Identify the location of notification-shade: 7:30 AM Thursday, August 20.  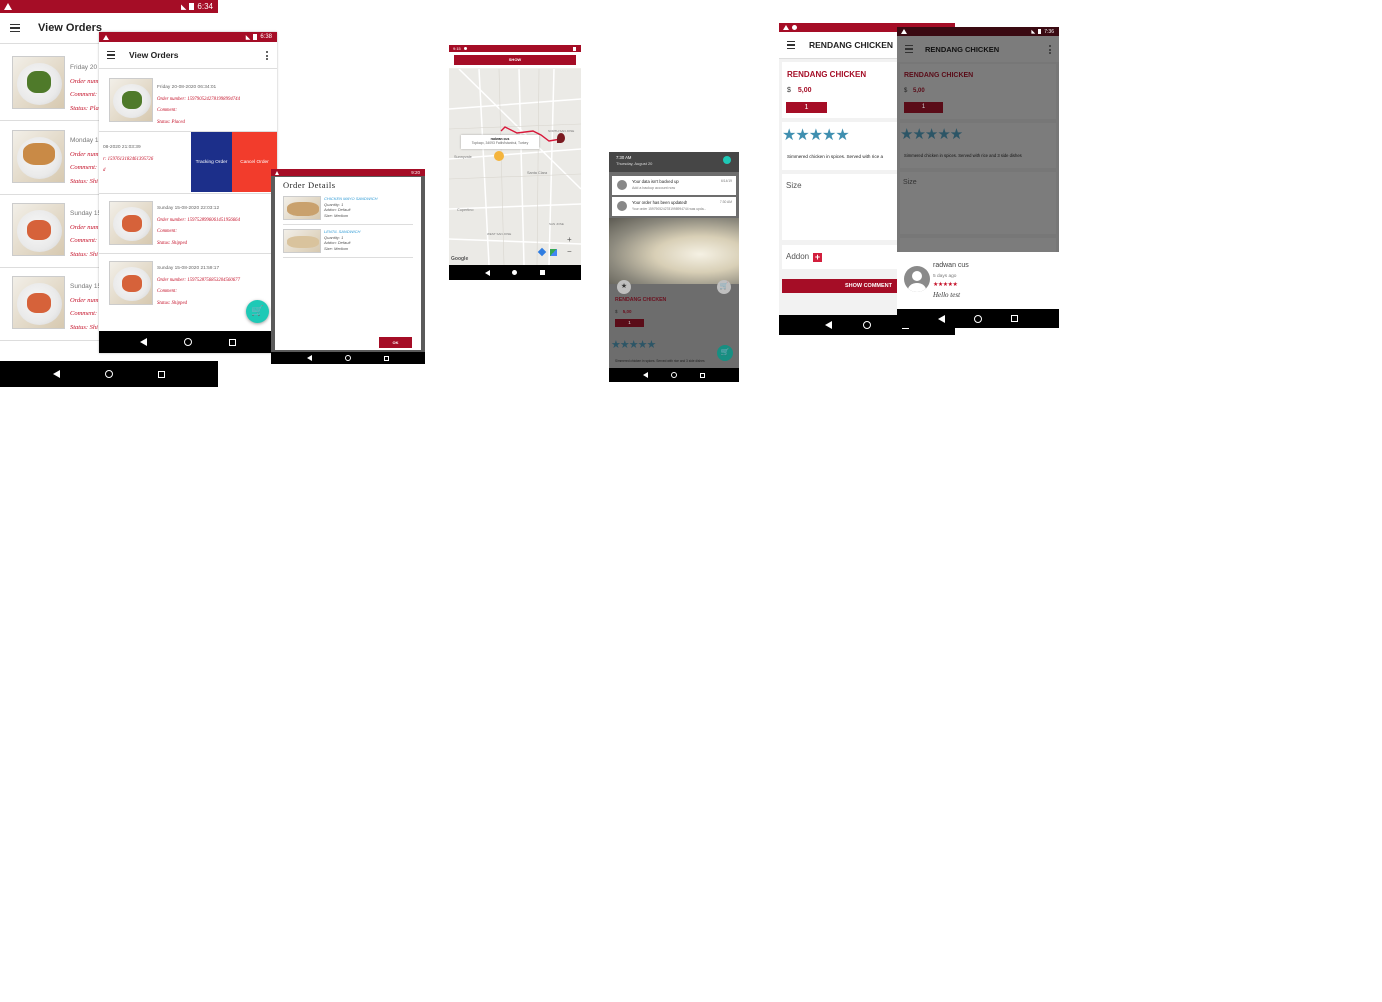
(674, 162).